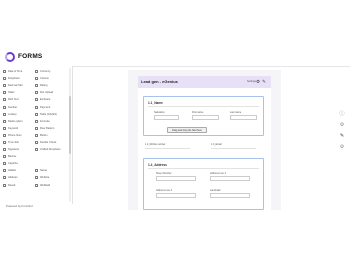  I want to click on field-palette-item: Row Pattern, so click(51, 128).